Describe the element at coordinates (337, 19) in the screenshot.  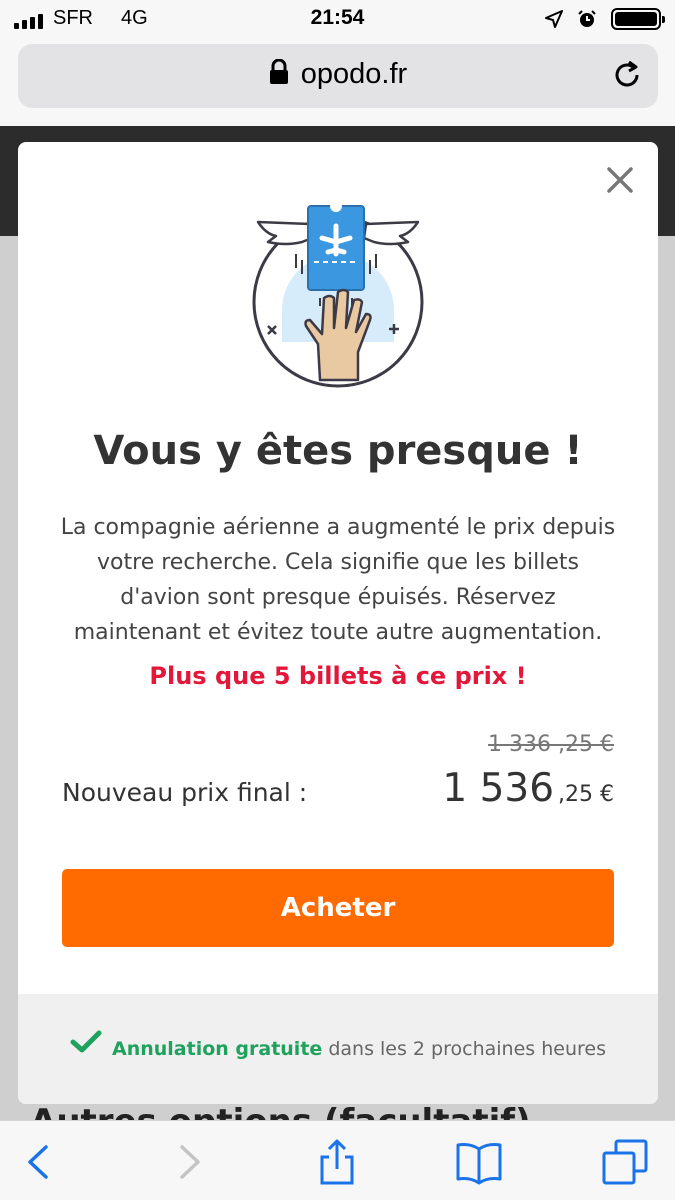
I see `status-bar: SFR 4G 21:54` at that location.